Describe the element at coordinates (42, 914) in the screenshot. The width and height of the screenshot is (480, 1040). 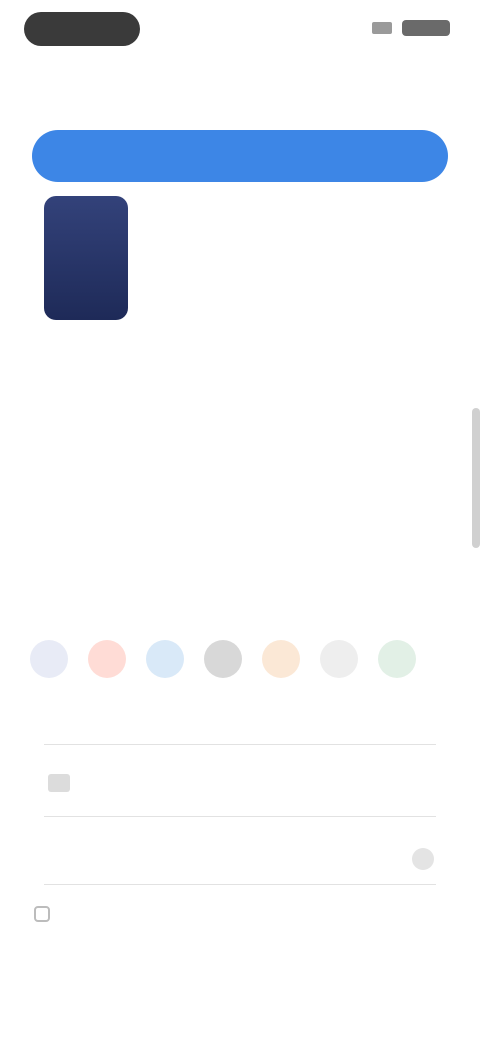
I see `save-card-checkbox` at that location.